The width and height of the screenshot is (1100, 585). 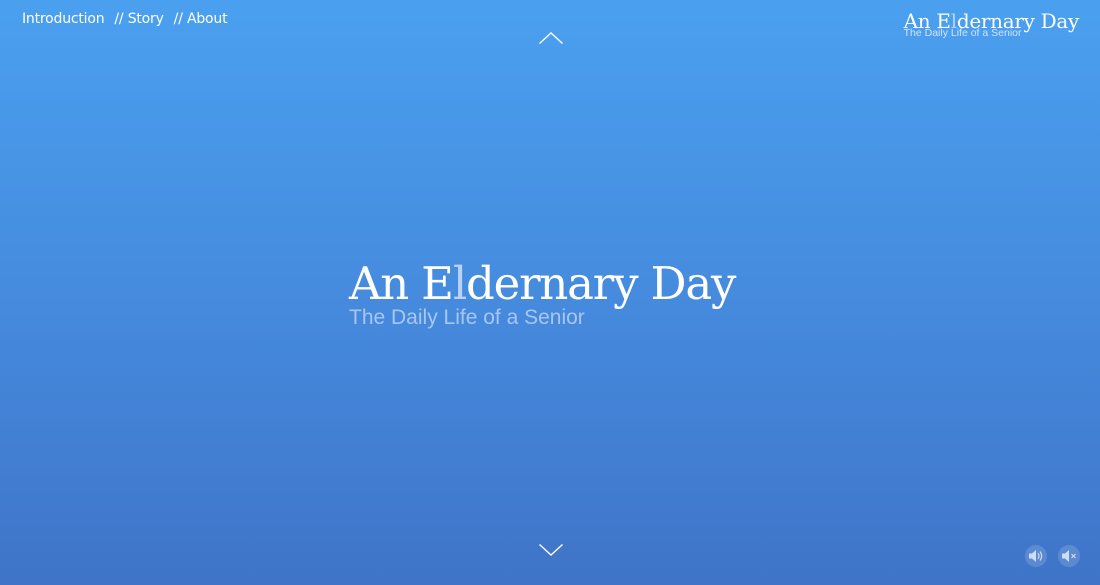 What do you see at coordinates (459, 283) in the screenshot?
I see `hero-title-highlight: l` at bounding box center [459, 283].